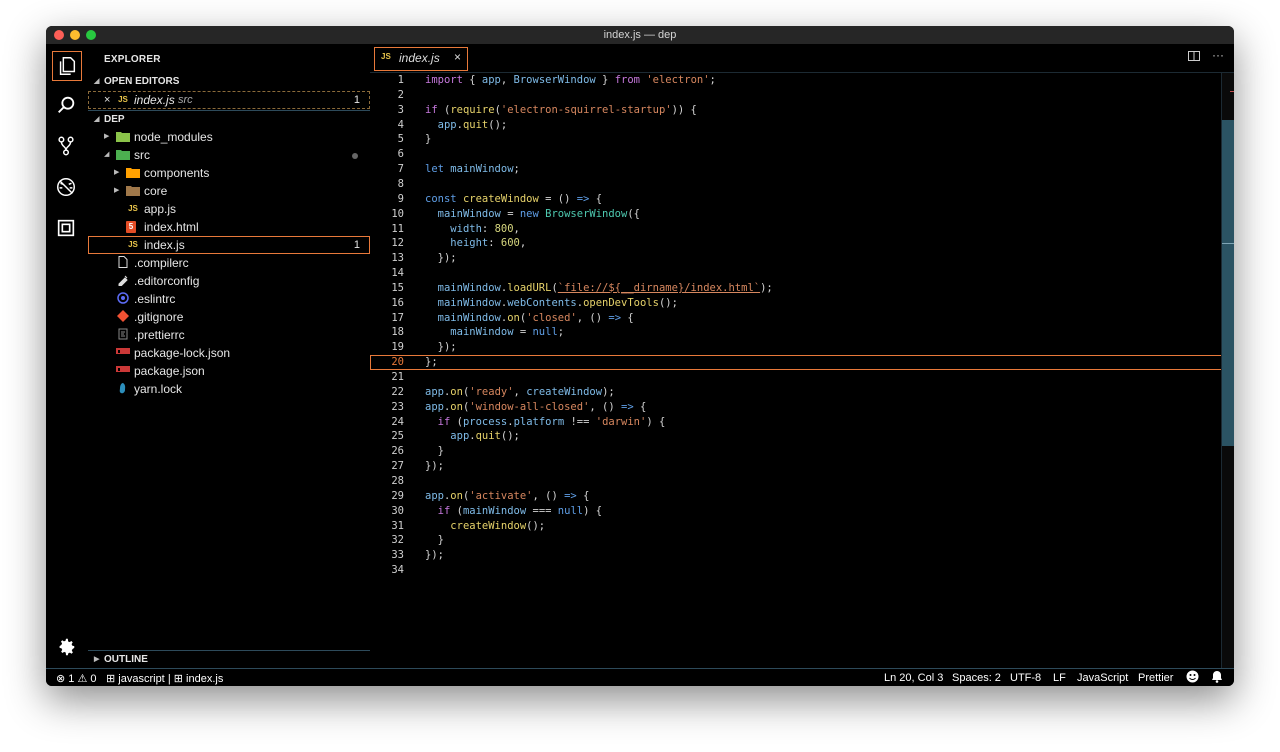 This screenshot has width=1280, height=752. I want to click on code-line: 13 });, so click(796, 258).